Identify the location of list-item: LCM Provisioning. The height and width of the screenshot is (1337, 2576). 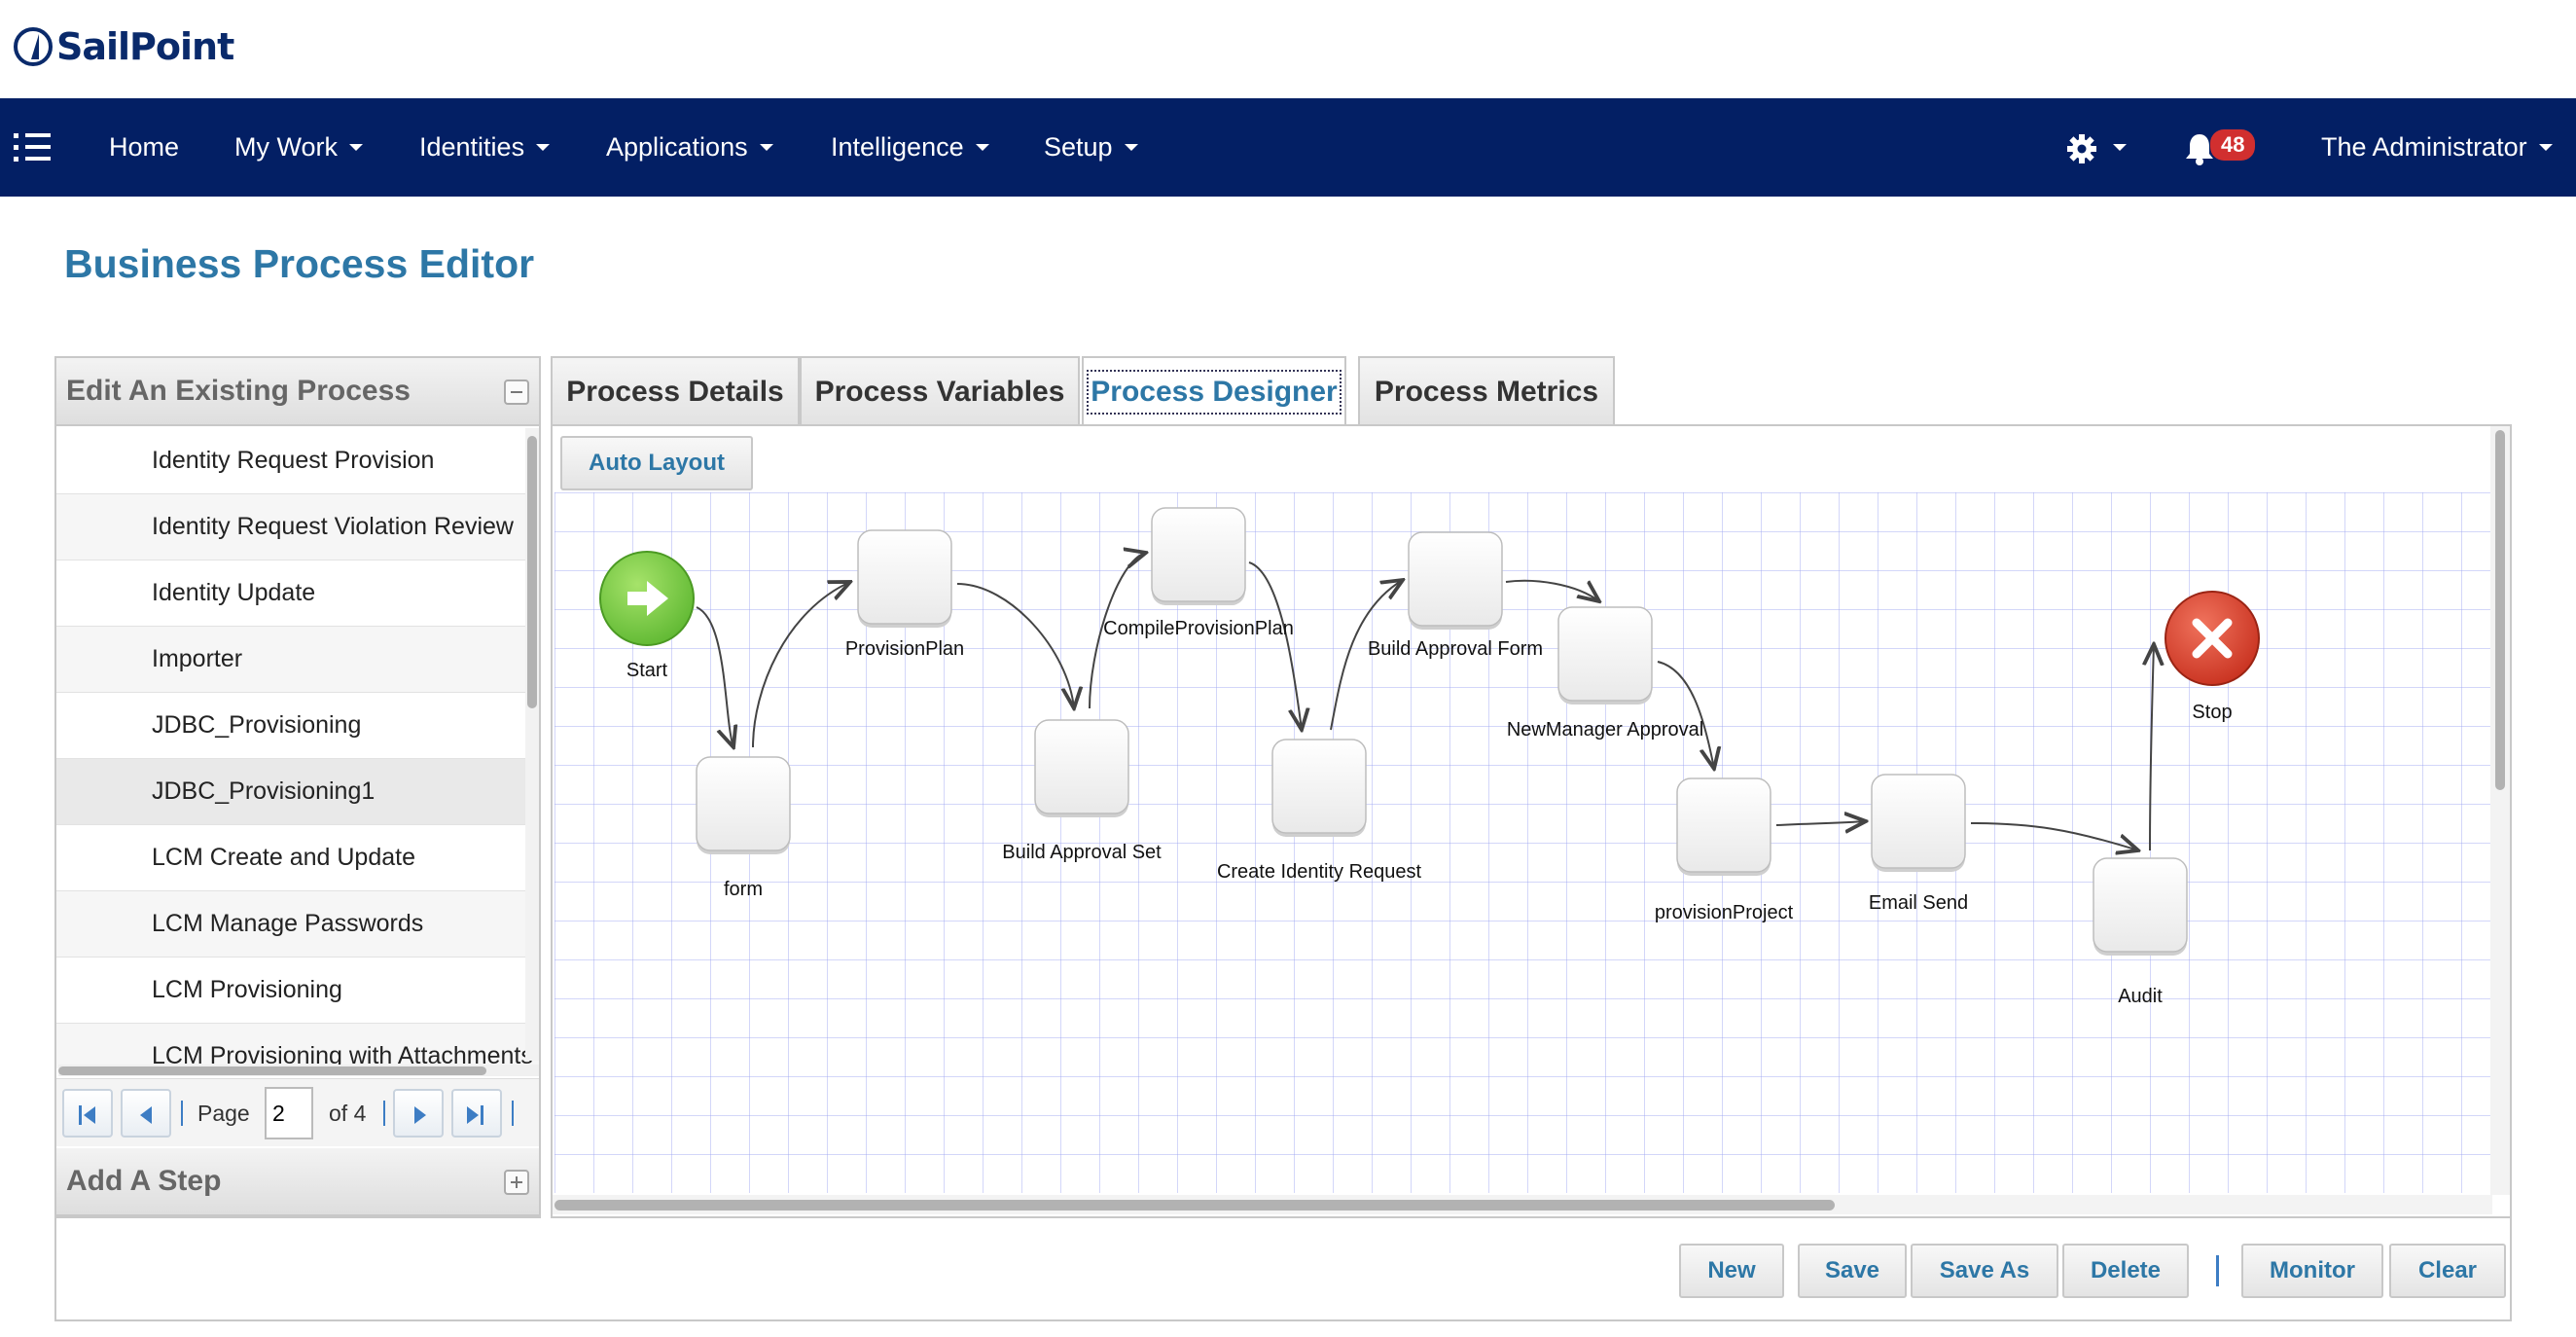
(297, 991).